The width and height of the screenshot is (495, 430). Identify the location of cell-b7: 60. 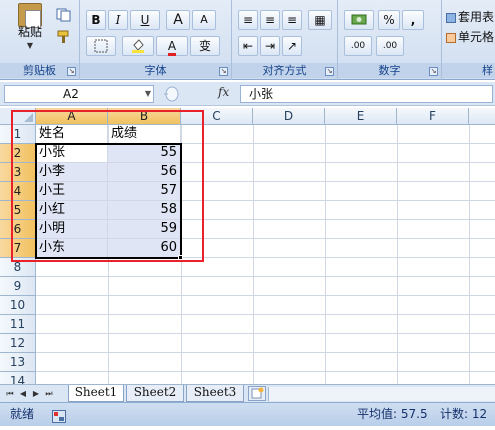
(144, 248).